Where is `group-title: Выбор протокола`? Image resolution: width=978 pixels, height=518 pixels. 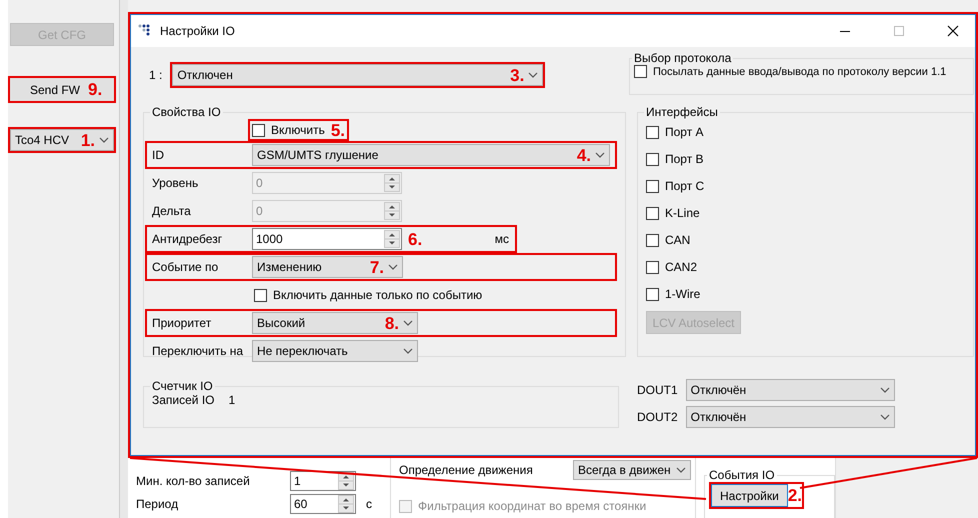
group-title: Выбор протокола is located at coordinates (682, 58).